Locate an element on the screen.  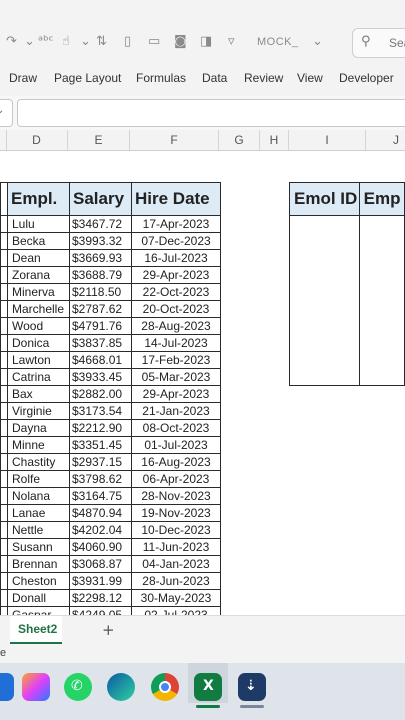
hire-date-cell: 28-Aug-2023 is located at coordinates (176, 326).